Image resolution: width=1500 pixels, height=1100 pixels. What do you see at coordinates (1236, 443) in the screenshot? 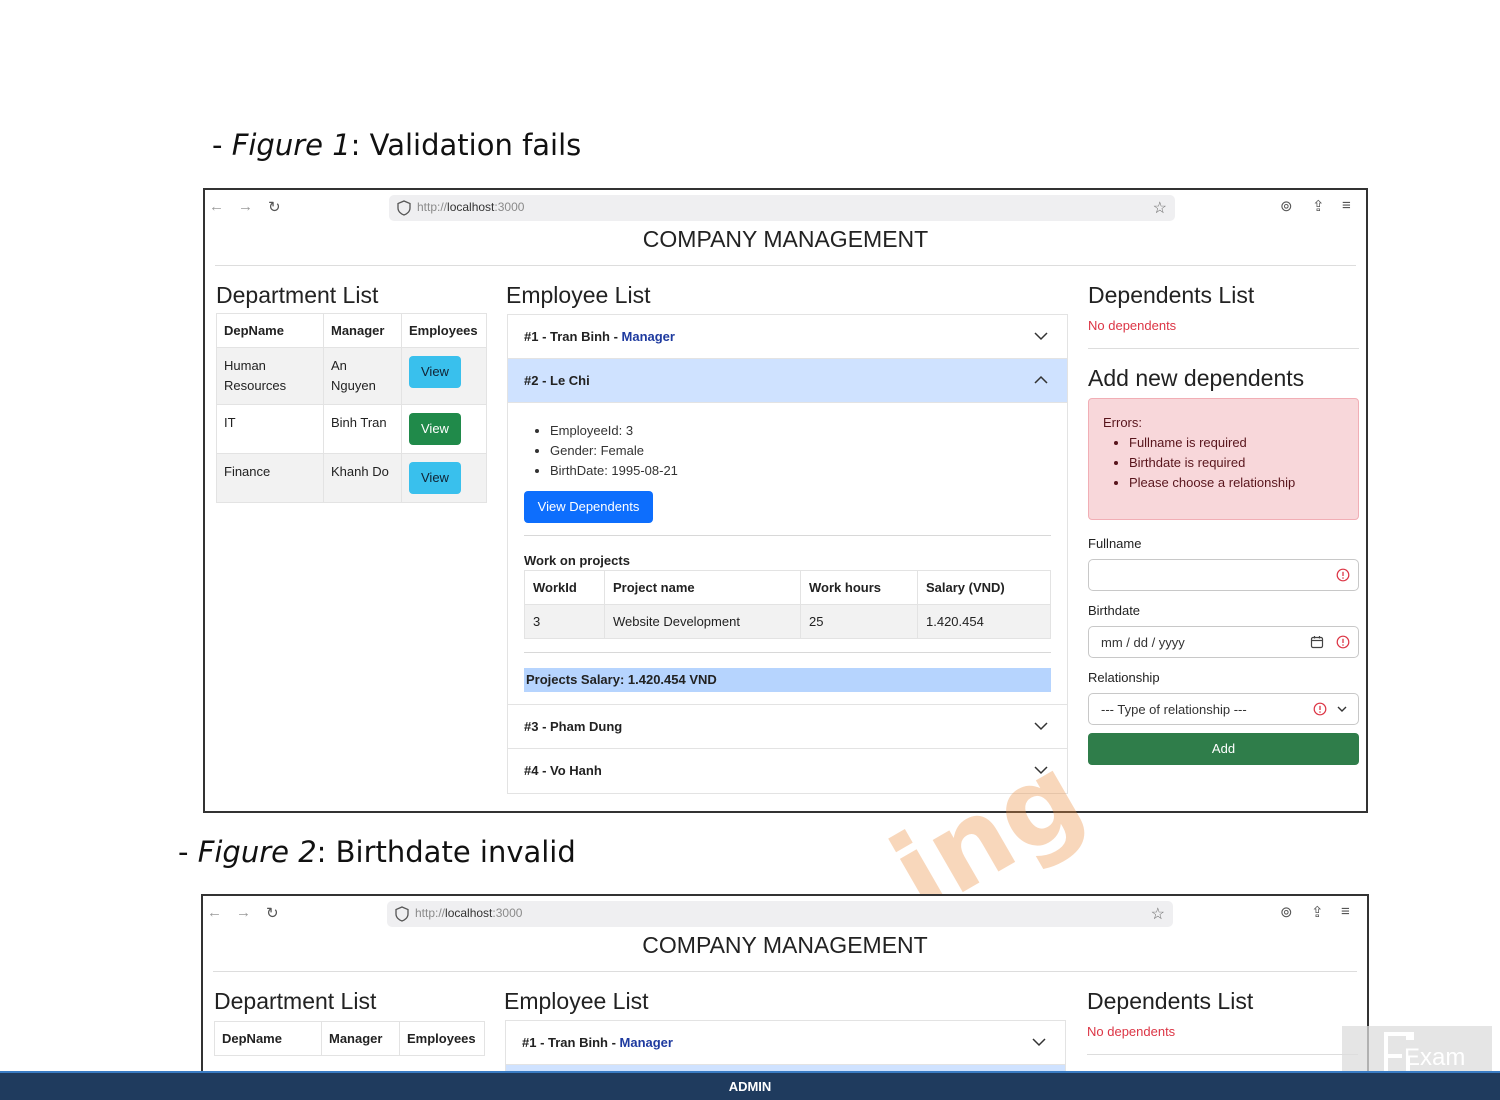
I see `error-item: Fullname is required` at bounding box center [1236, 443].